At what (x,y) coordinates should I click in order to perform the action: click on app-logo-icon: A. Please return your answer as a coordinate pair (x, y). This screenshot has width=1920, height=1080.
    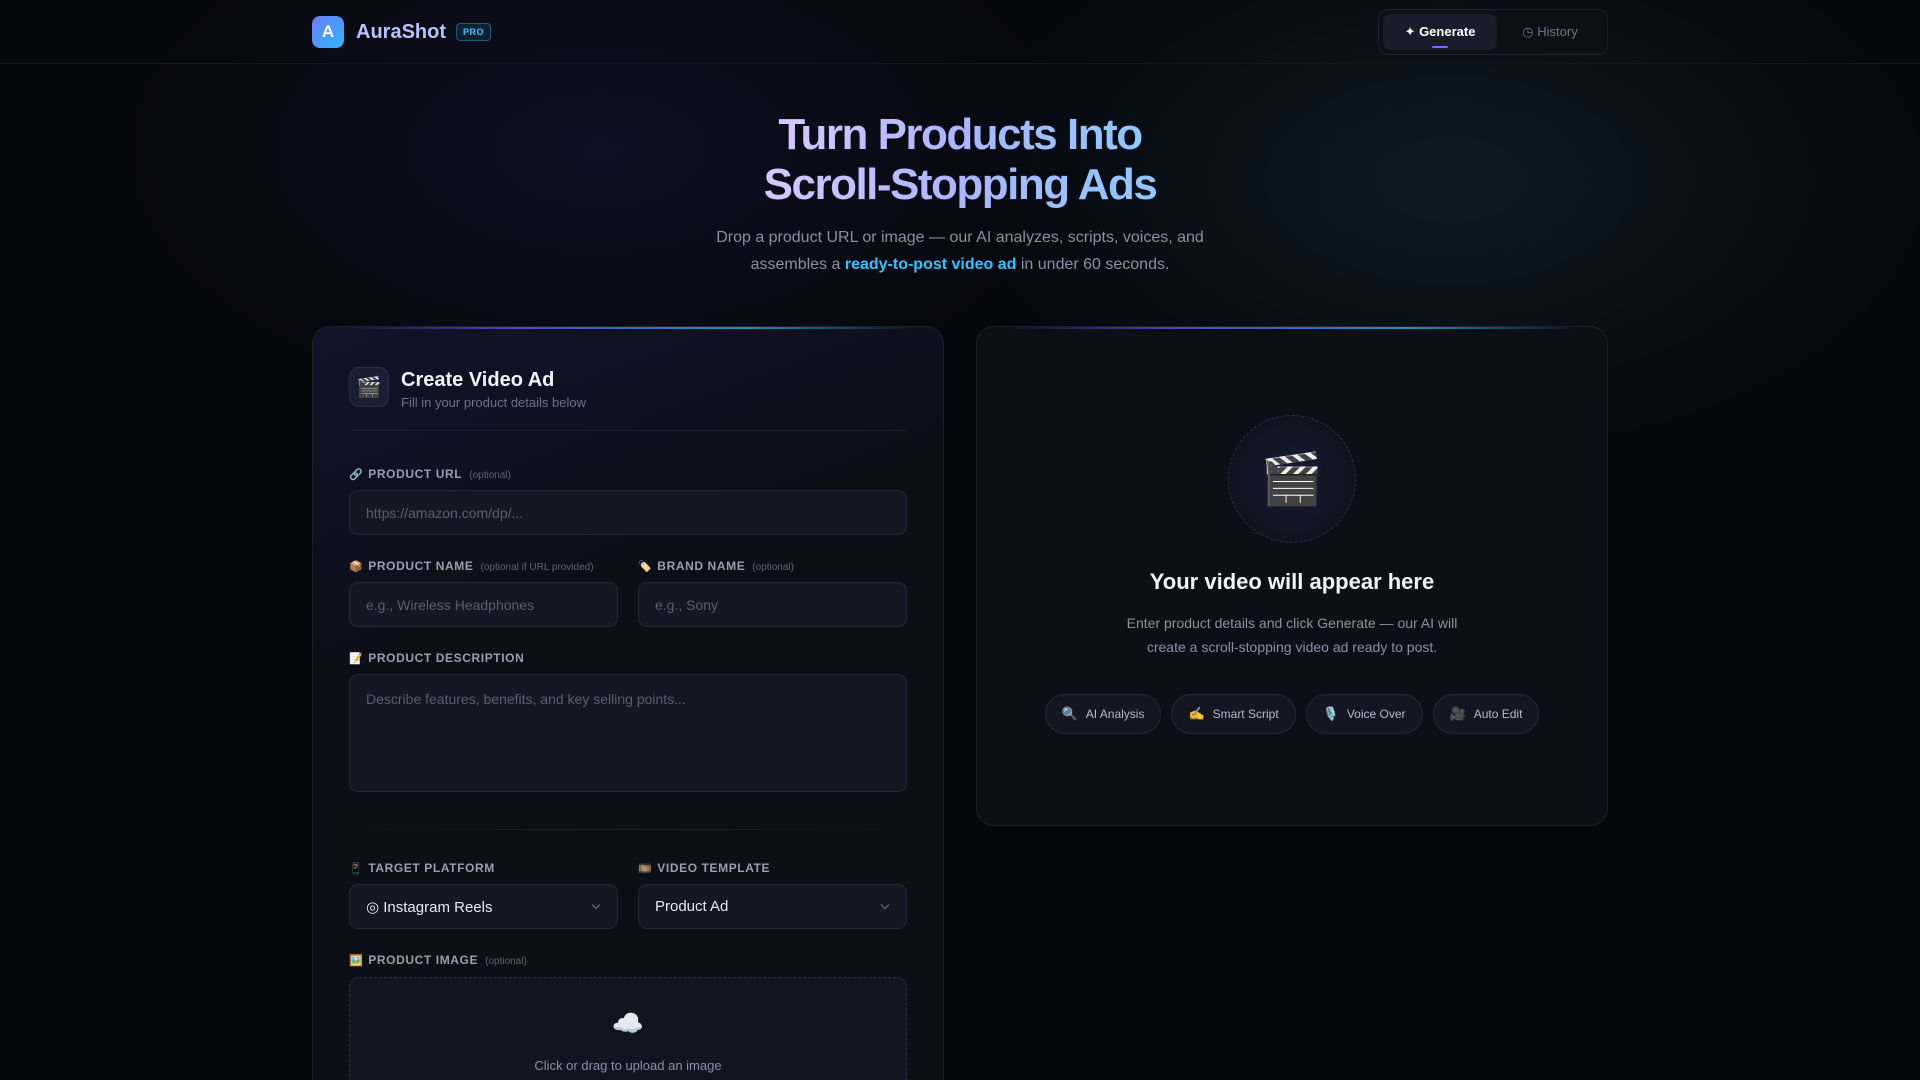
    Looking at the image, I should click on (328, 32).